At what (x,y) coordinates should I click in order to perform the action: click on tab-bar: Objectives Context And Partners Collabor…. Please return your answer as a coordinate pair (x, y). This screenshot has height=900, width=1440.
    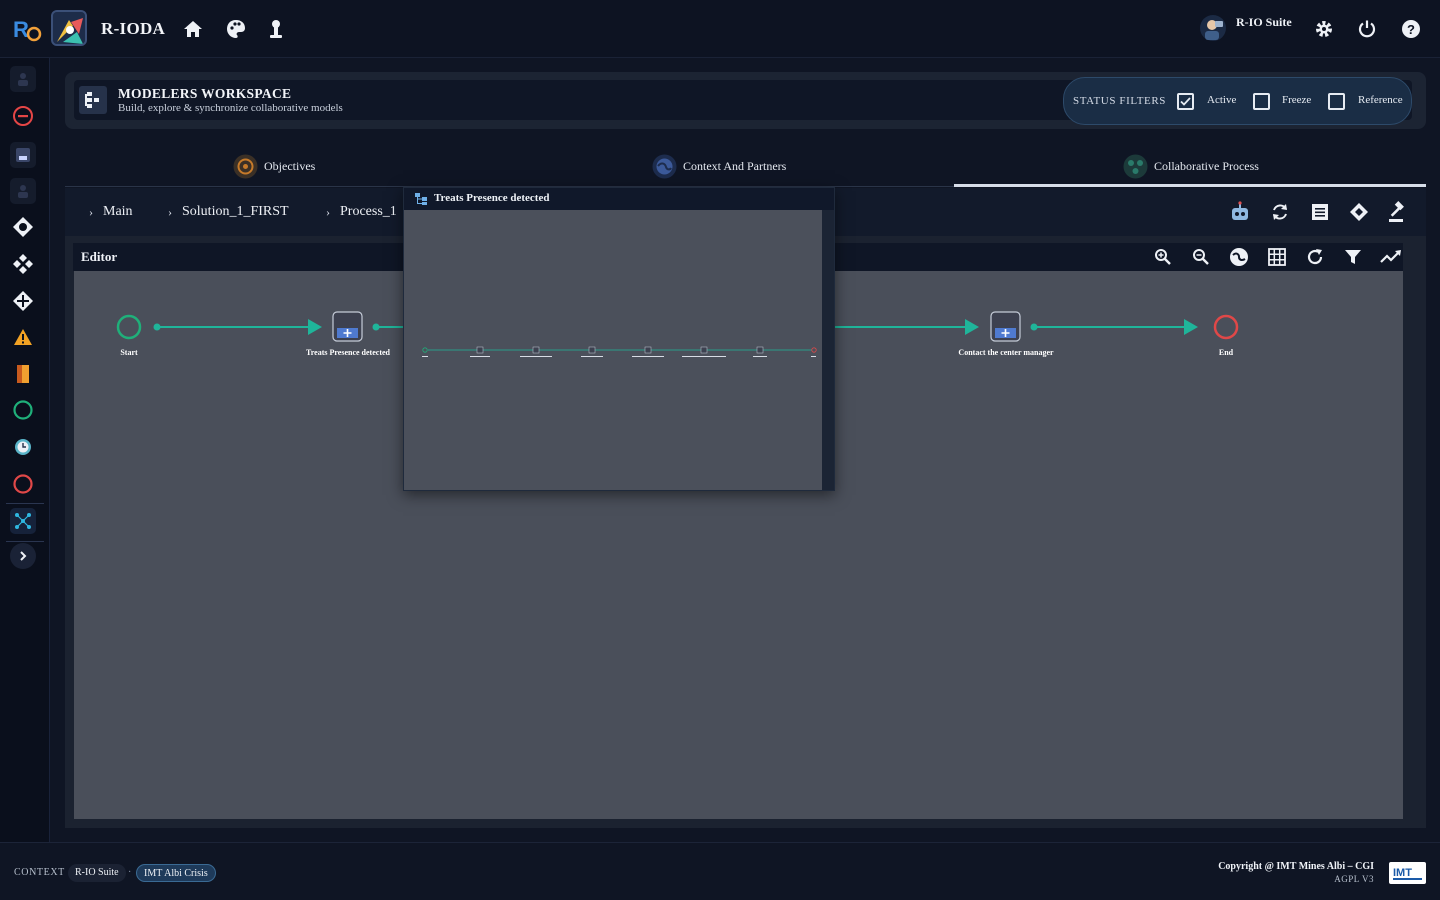
    Looking at the image, I should click on (745, 166).